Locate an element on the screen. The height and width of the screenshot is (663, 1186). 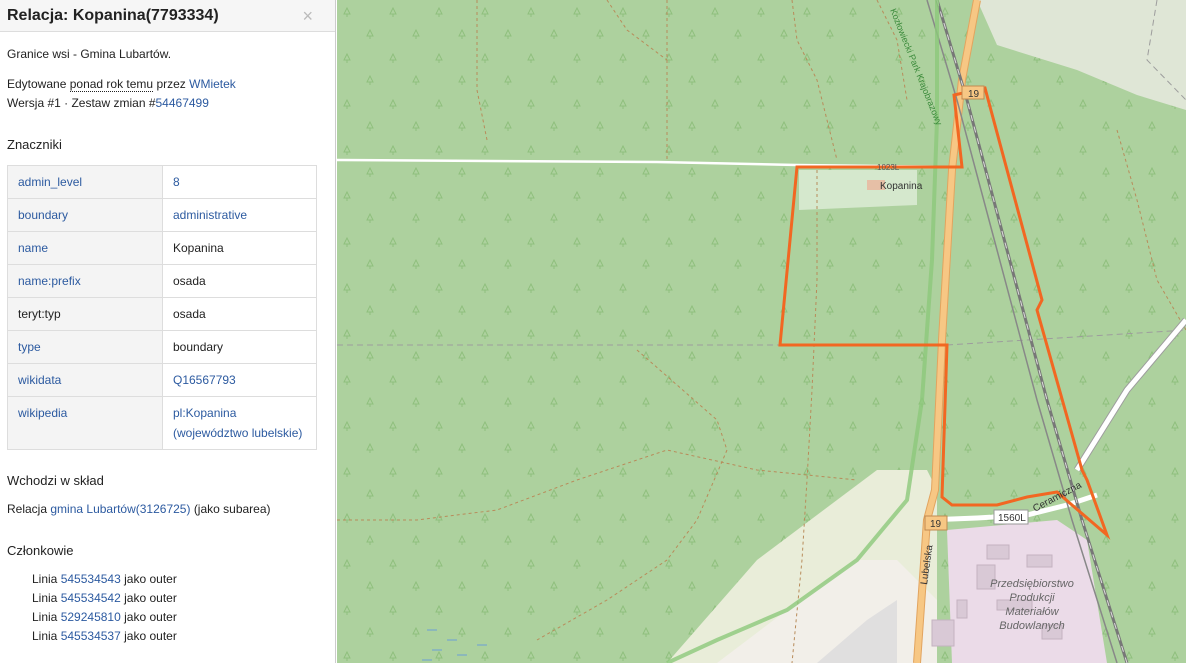
member-link: 529245810 is located at coordinates (91, 617).